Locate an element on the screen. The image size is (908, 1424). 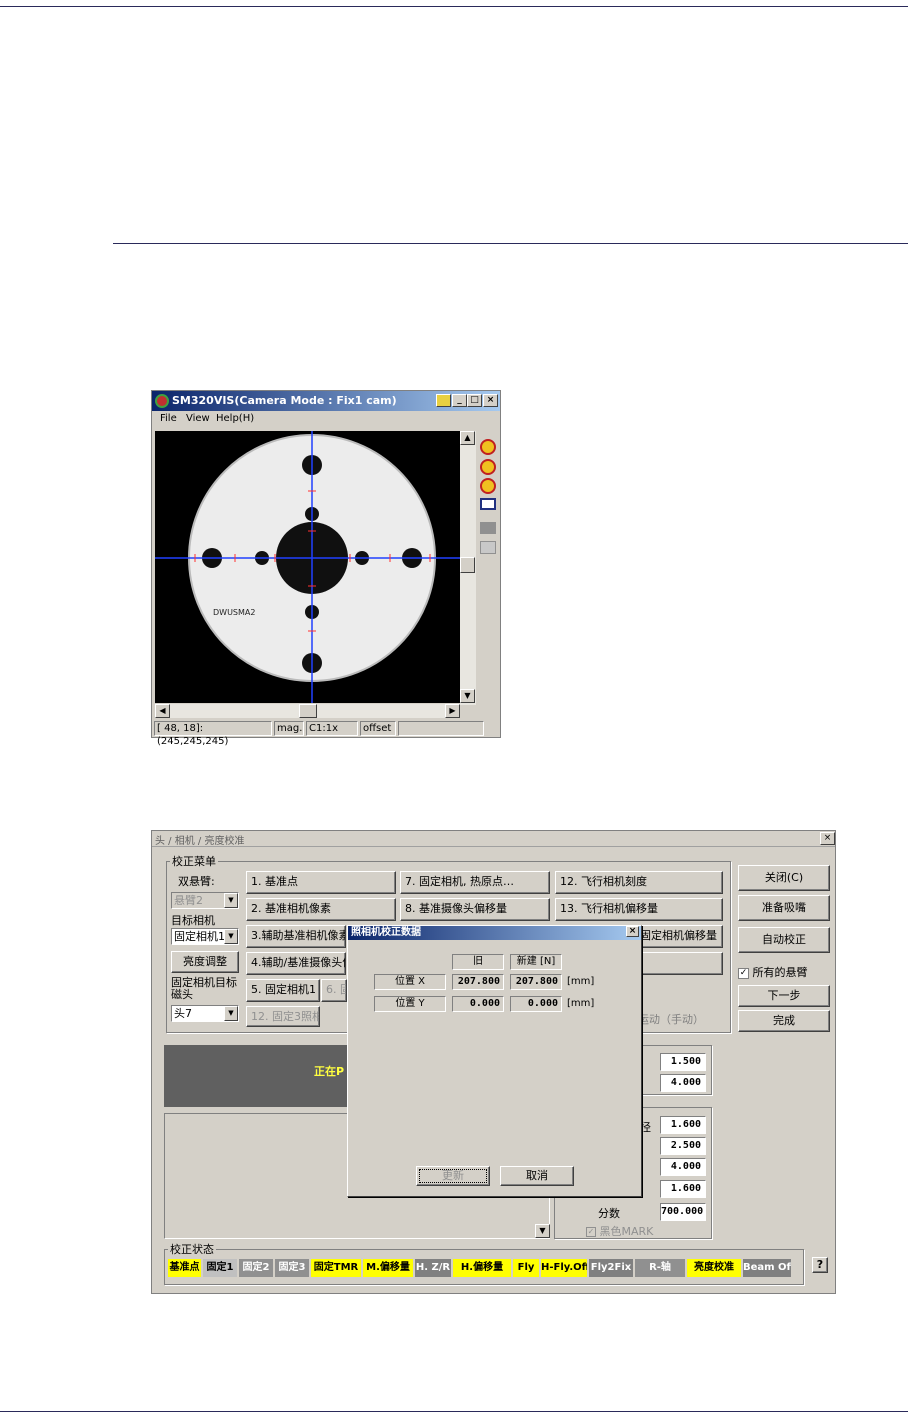
dual-arm-select: 悬臂2 ▼ is located at coordinates (205, 900).